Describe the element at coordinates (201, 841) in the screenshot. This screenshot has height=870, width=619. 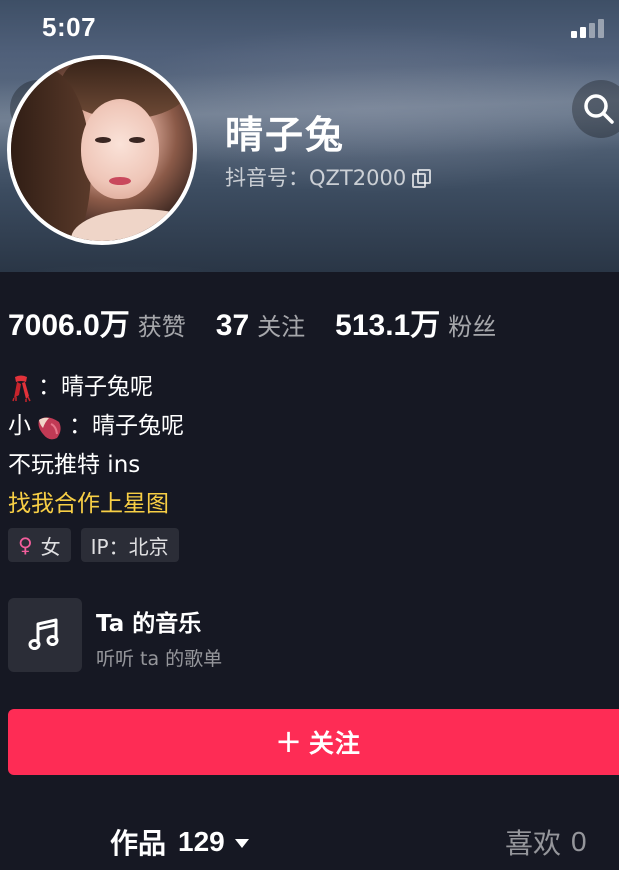
I see `tab-works-count: 129` at that location.